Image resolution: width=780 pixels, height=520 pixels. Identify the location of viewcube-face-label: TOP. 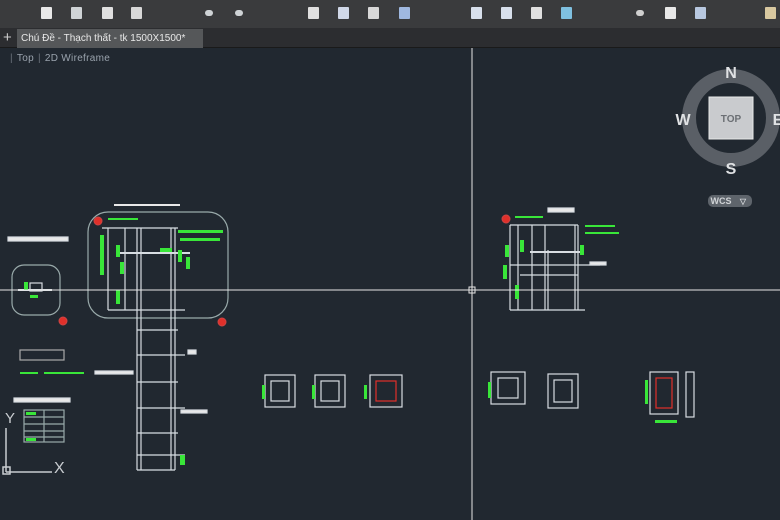
(731, 119).